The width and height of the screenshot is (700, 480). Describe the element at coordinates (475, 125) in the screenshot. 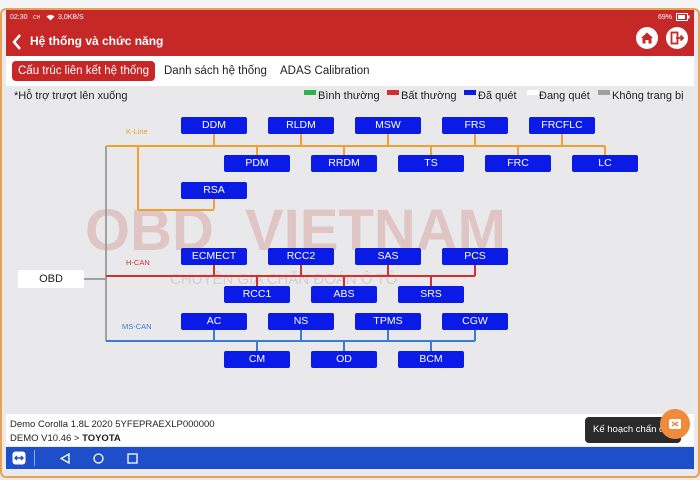

I see `ecu-node-frs: FRS` at that location.